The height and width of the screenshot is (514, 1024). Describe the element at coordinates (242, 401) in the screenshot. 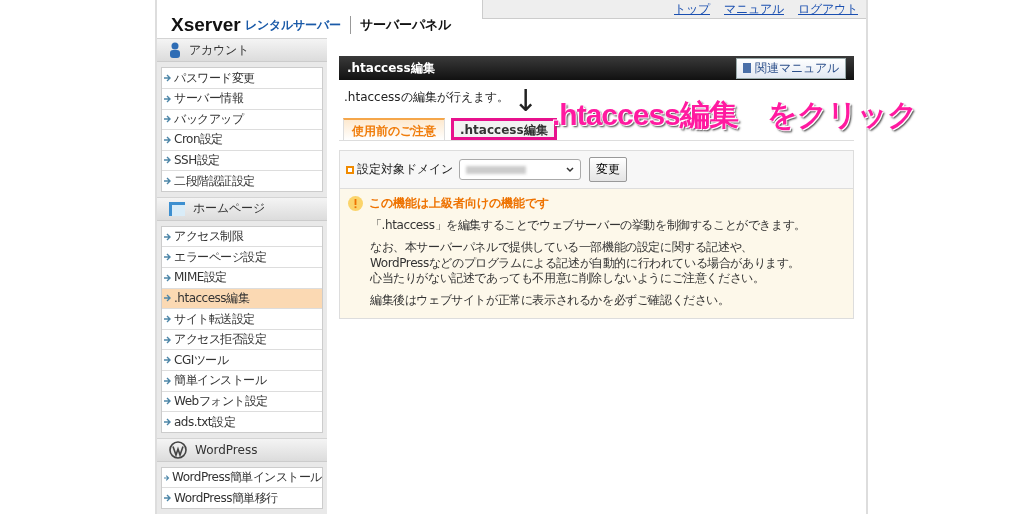

I see `sidebar-item: Webフォント設定` at that location.